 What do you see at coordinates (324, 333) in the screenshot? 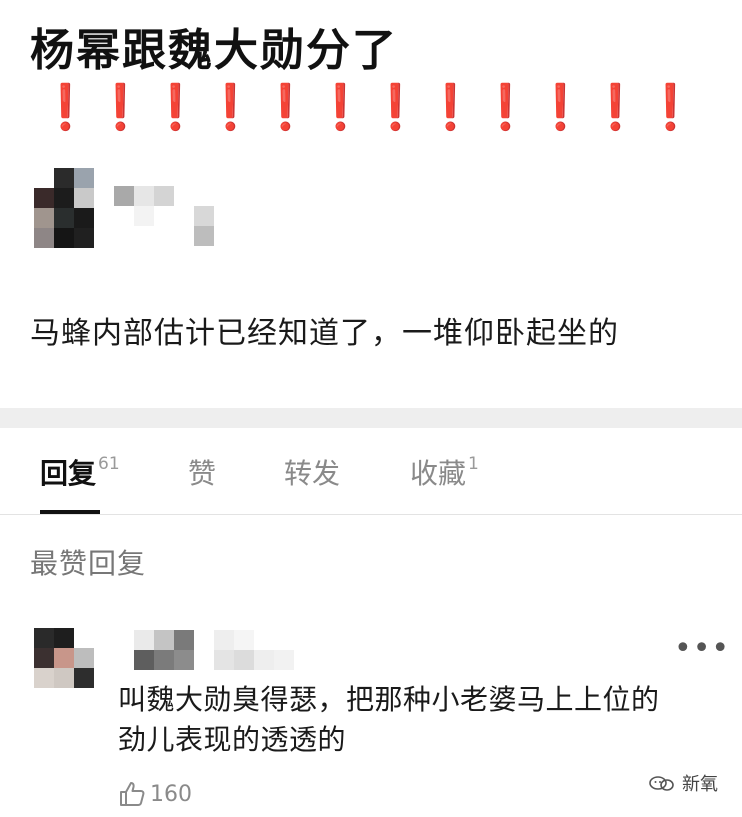
I see `post-body: 马蜂内部估计已经知道了，一堆仰卧起坐的` at bounding box center [324, 333].